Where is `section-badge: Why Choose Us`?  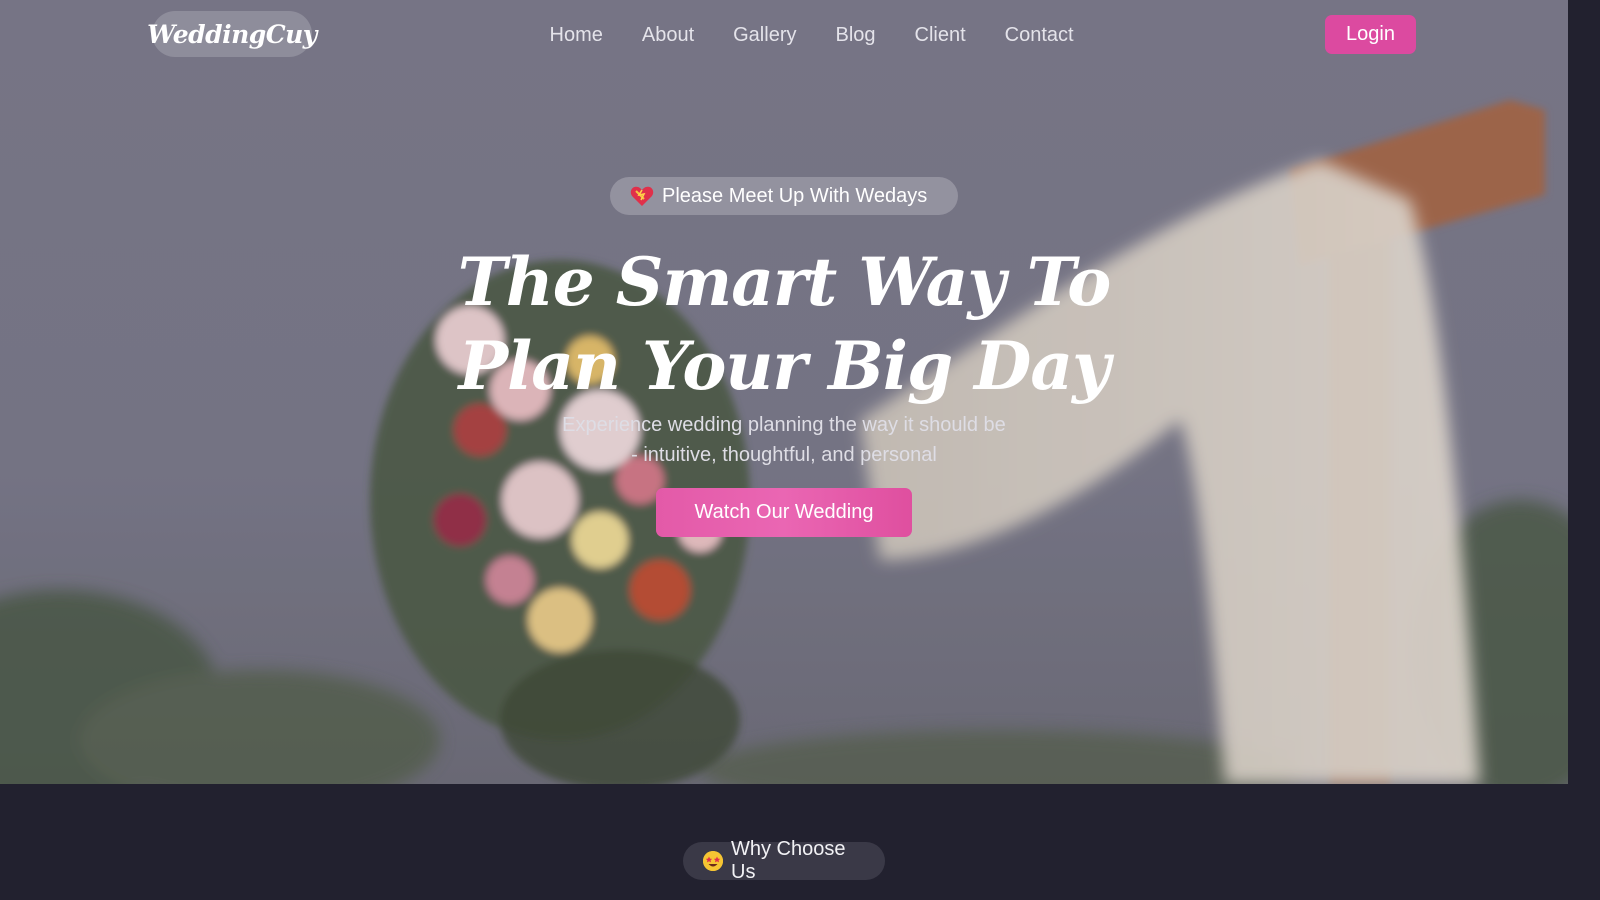
section-badge: Why Choose Us is located at coordinates (784, 860).